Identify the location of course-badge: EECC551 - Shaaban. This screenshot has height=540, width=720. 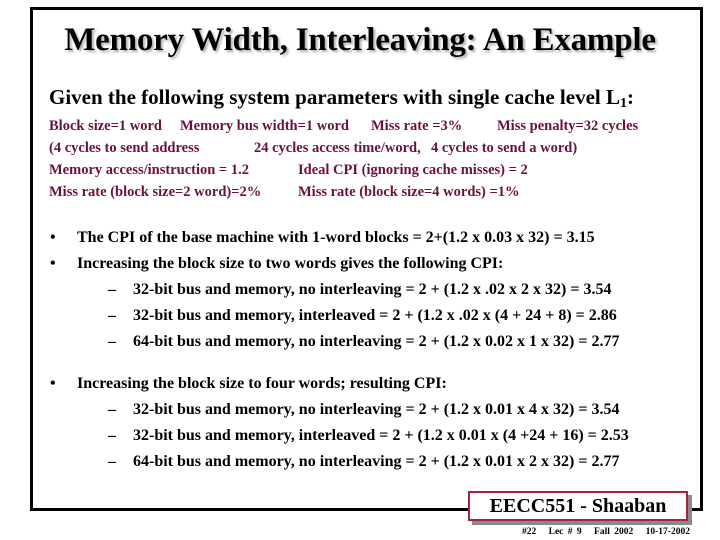
(578, 506).